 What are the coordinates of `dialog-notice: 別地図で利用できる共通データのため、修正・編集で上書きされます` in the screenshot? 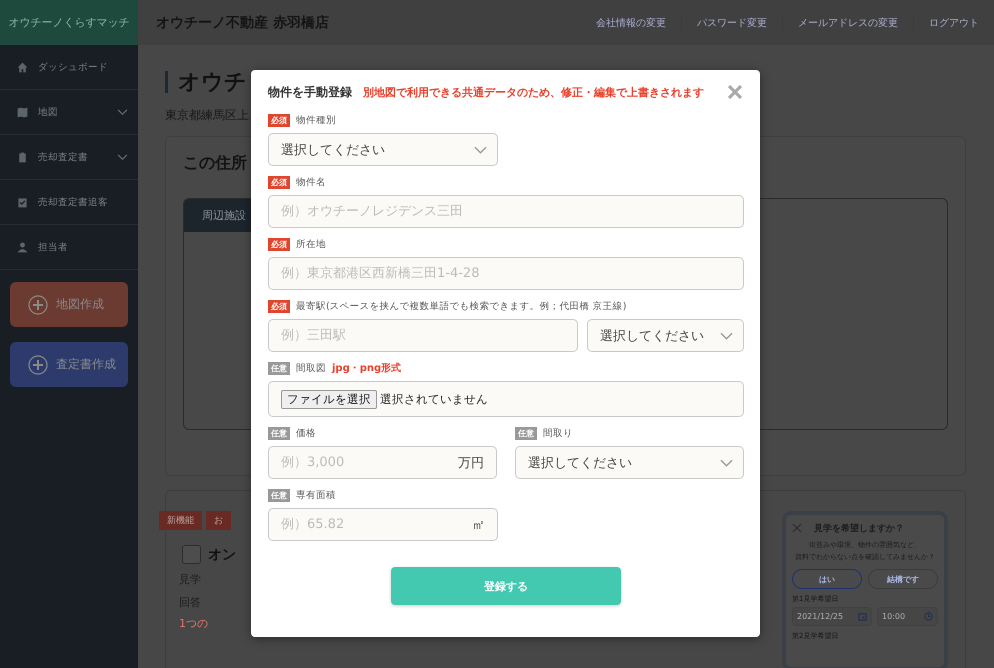 It's located at (534, 92).